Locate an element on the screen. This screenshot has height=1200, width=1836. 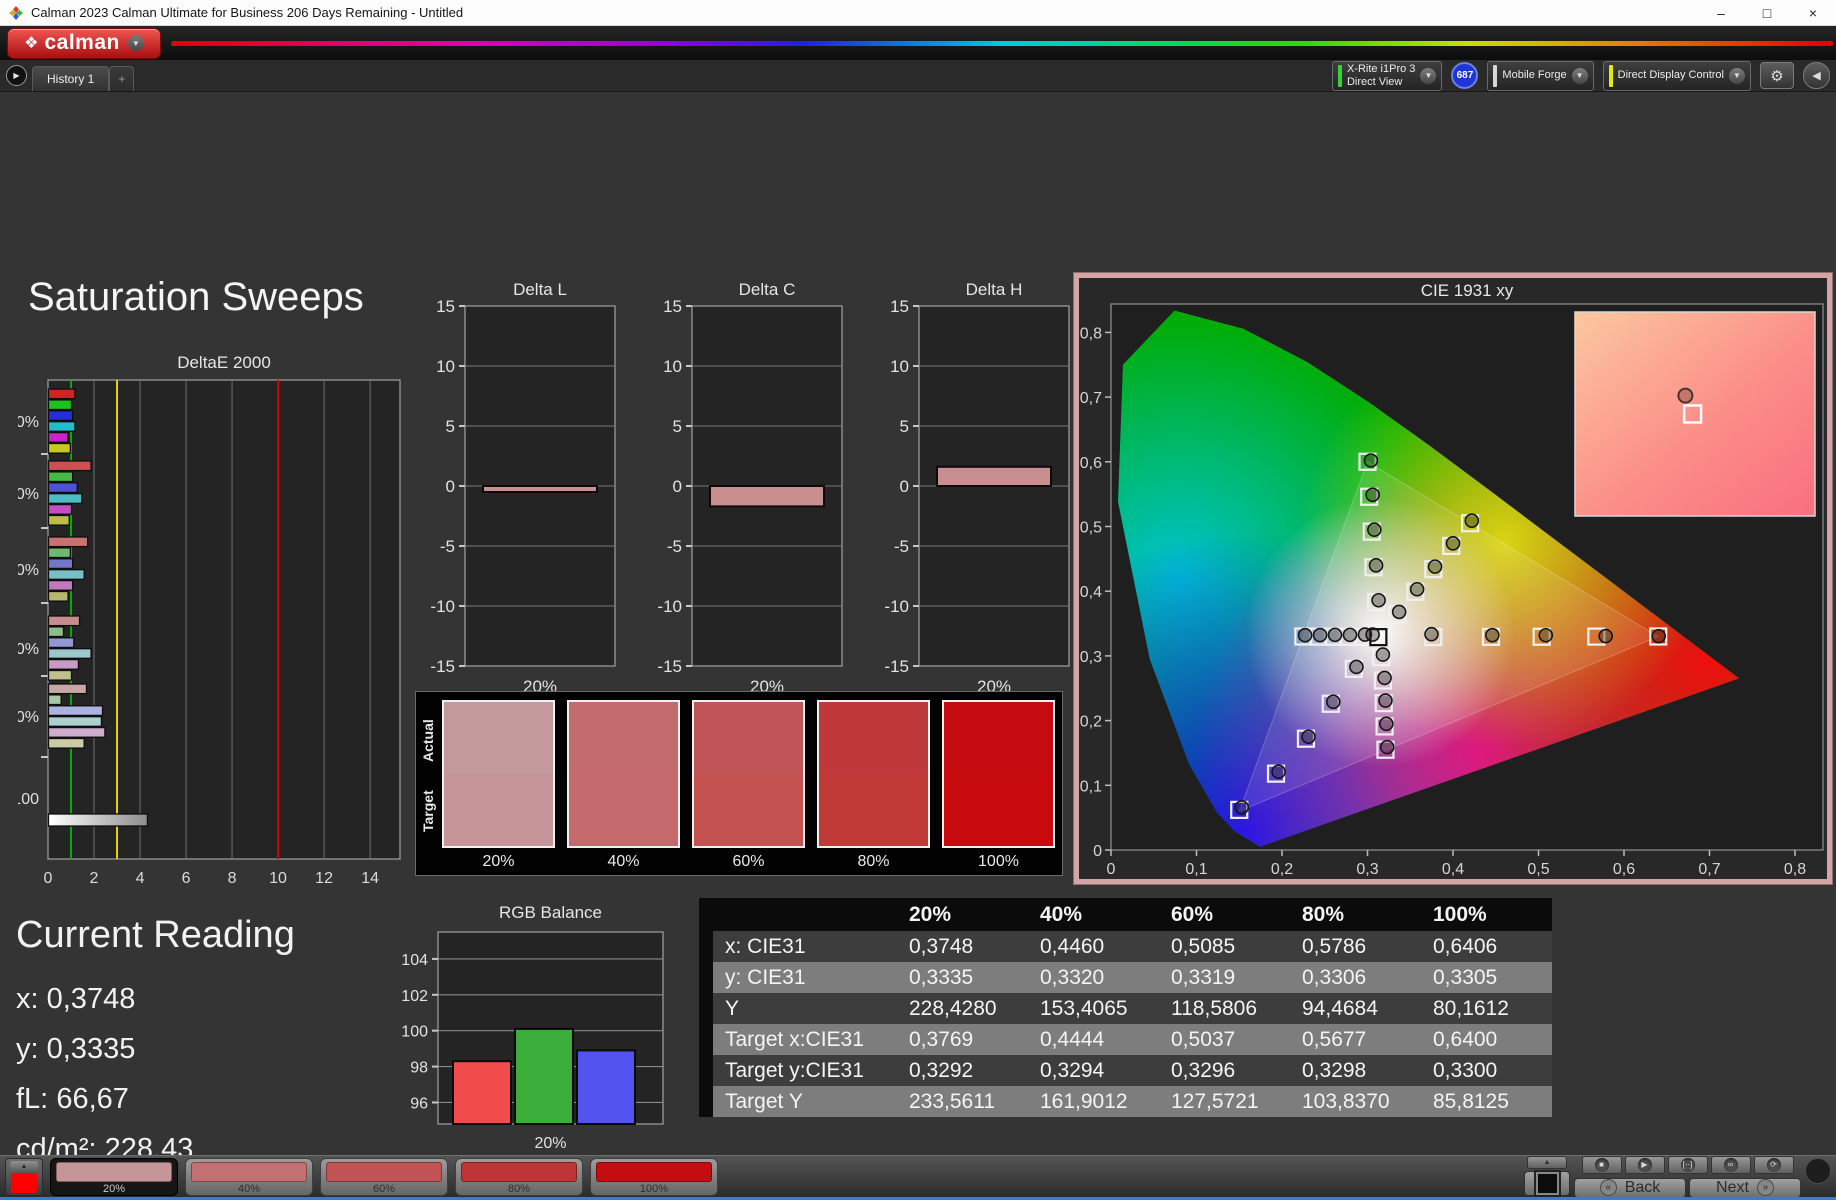
pattern-button-100%: 100% is located at coordinates (654, 1176).